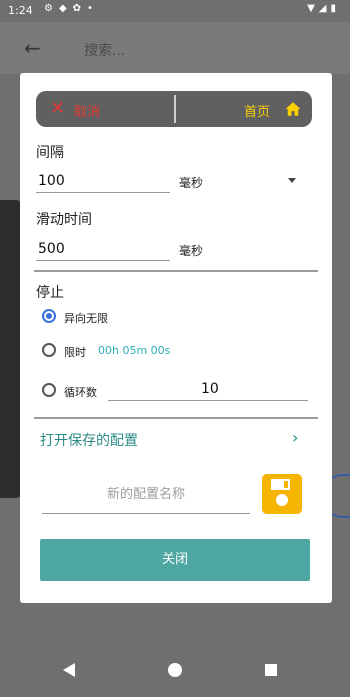 The image size is (350, 697). What do you see at coordinates (20, 10) in the screenshot?
I see `status-time: 1:24` at bounding box center [20, 10].